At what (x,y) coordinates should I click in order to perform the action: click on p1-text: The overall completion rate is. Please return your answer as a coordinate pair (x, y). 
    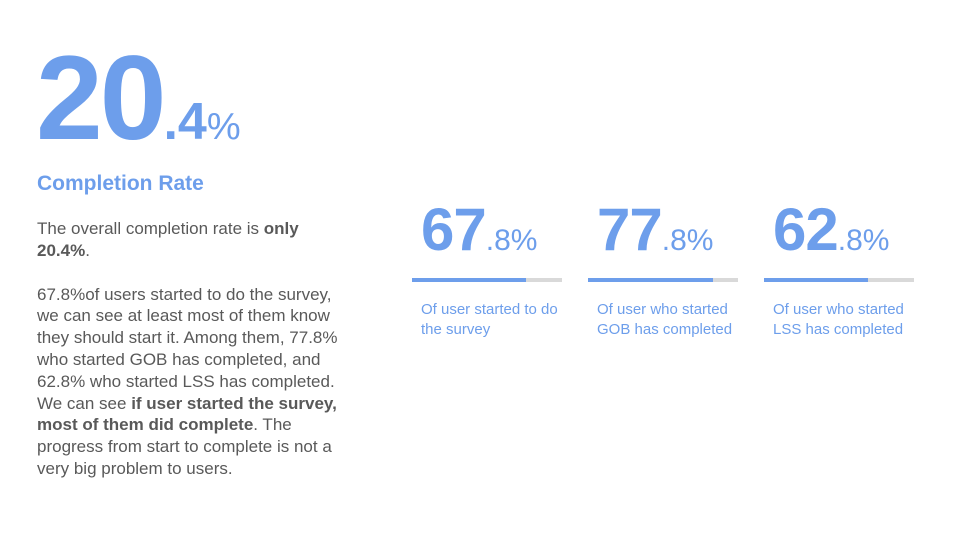
    Looking at the image, I should click on (150, 228).